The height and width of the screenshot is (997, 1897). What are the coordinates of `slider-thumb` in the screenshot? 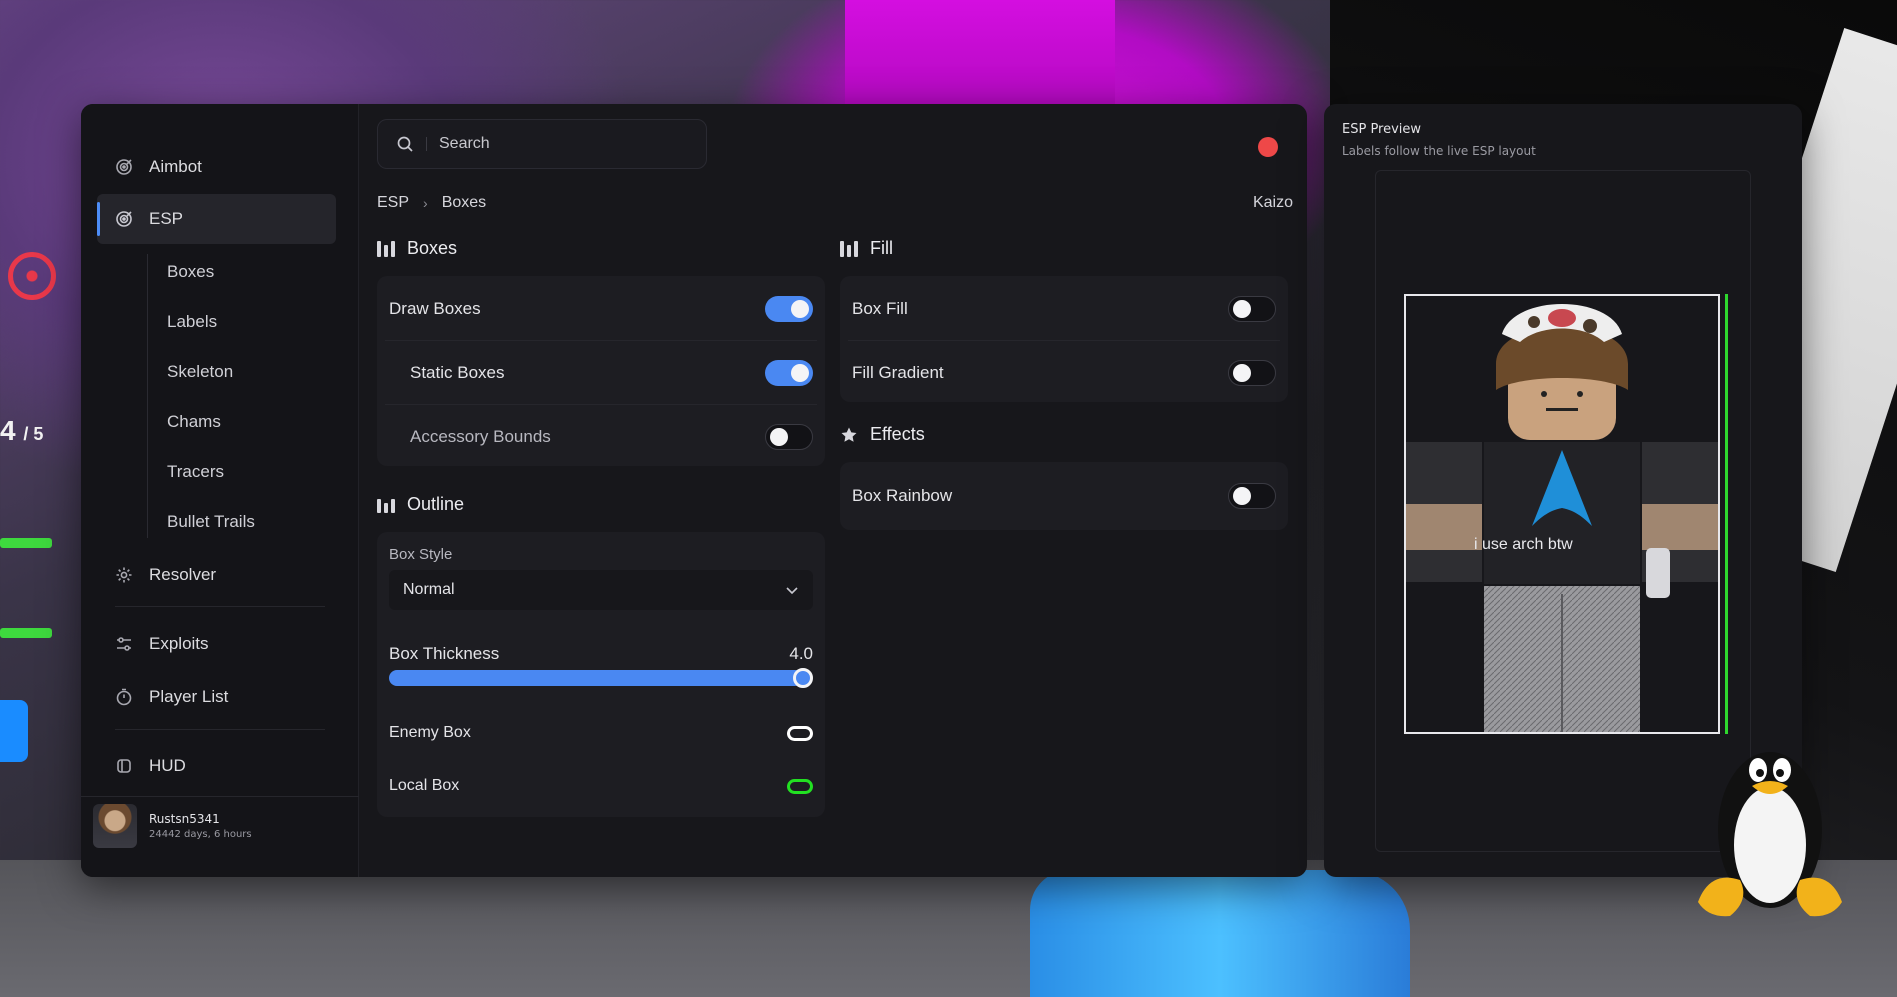 It's located at (803, 678).